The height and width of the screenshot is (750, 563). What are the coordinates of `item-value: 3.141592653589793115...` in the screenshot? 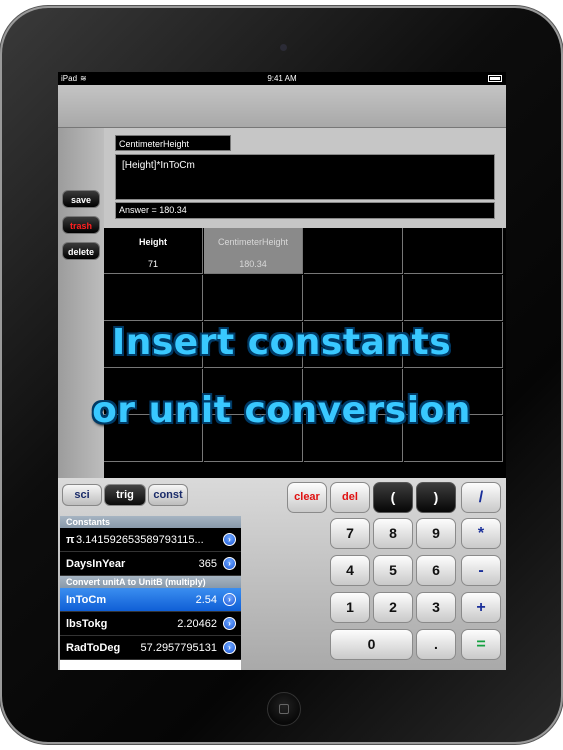 It's located at (140, 540).